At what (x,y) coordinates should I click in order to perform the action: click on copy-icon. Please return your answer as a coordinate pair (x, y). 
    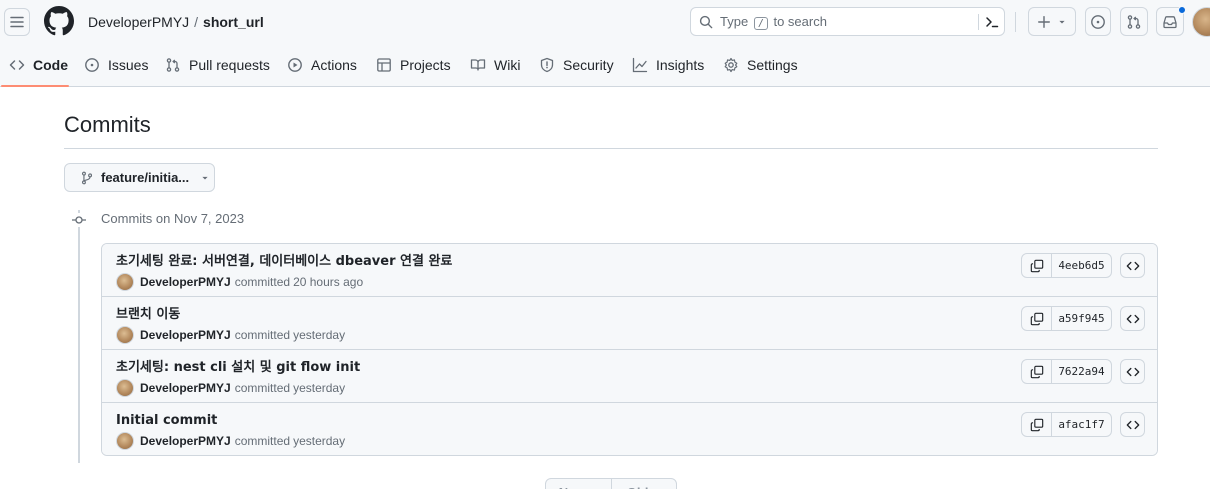
    Looking at the image, I should click on (1036, 318).